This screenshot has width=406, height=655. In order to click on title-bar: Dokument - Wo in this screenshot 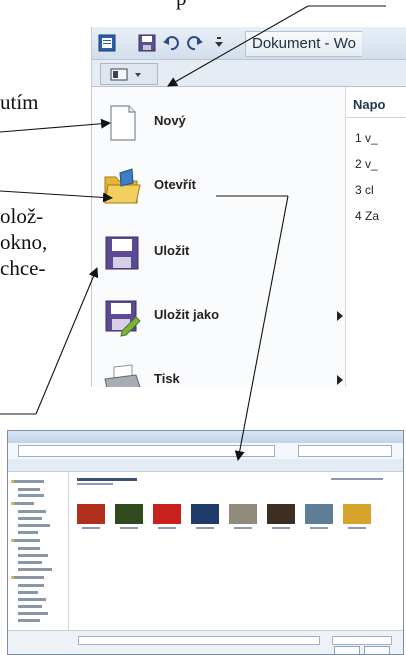, I will do `click(249, 43)`.